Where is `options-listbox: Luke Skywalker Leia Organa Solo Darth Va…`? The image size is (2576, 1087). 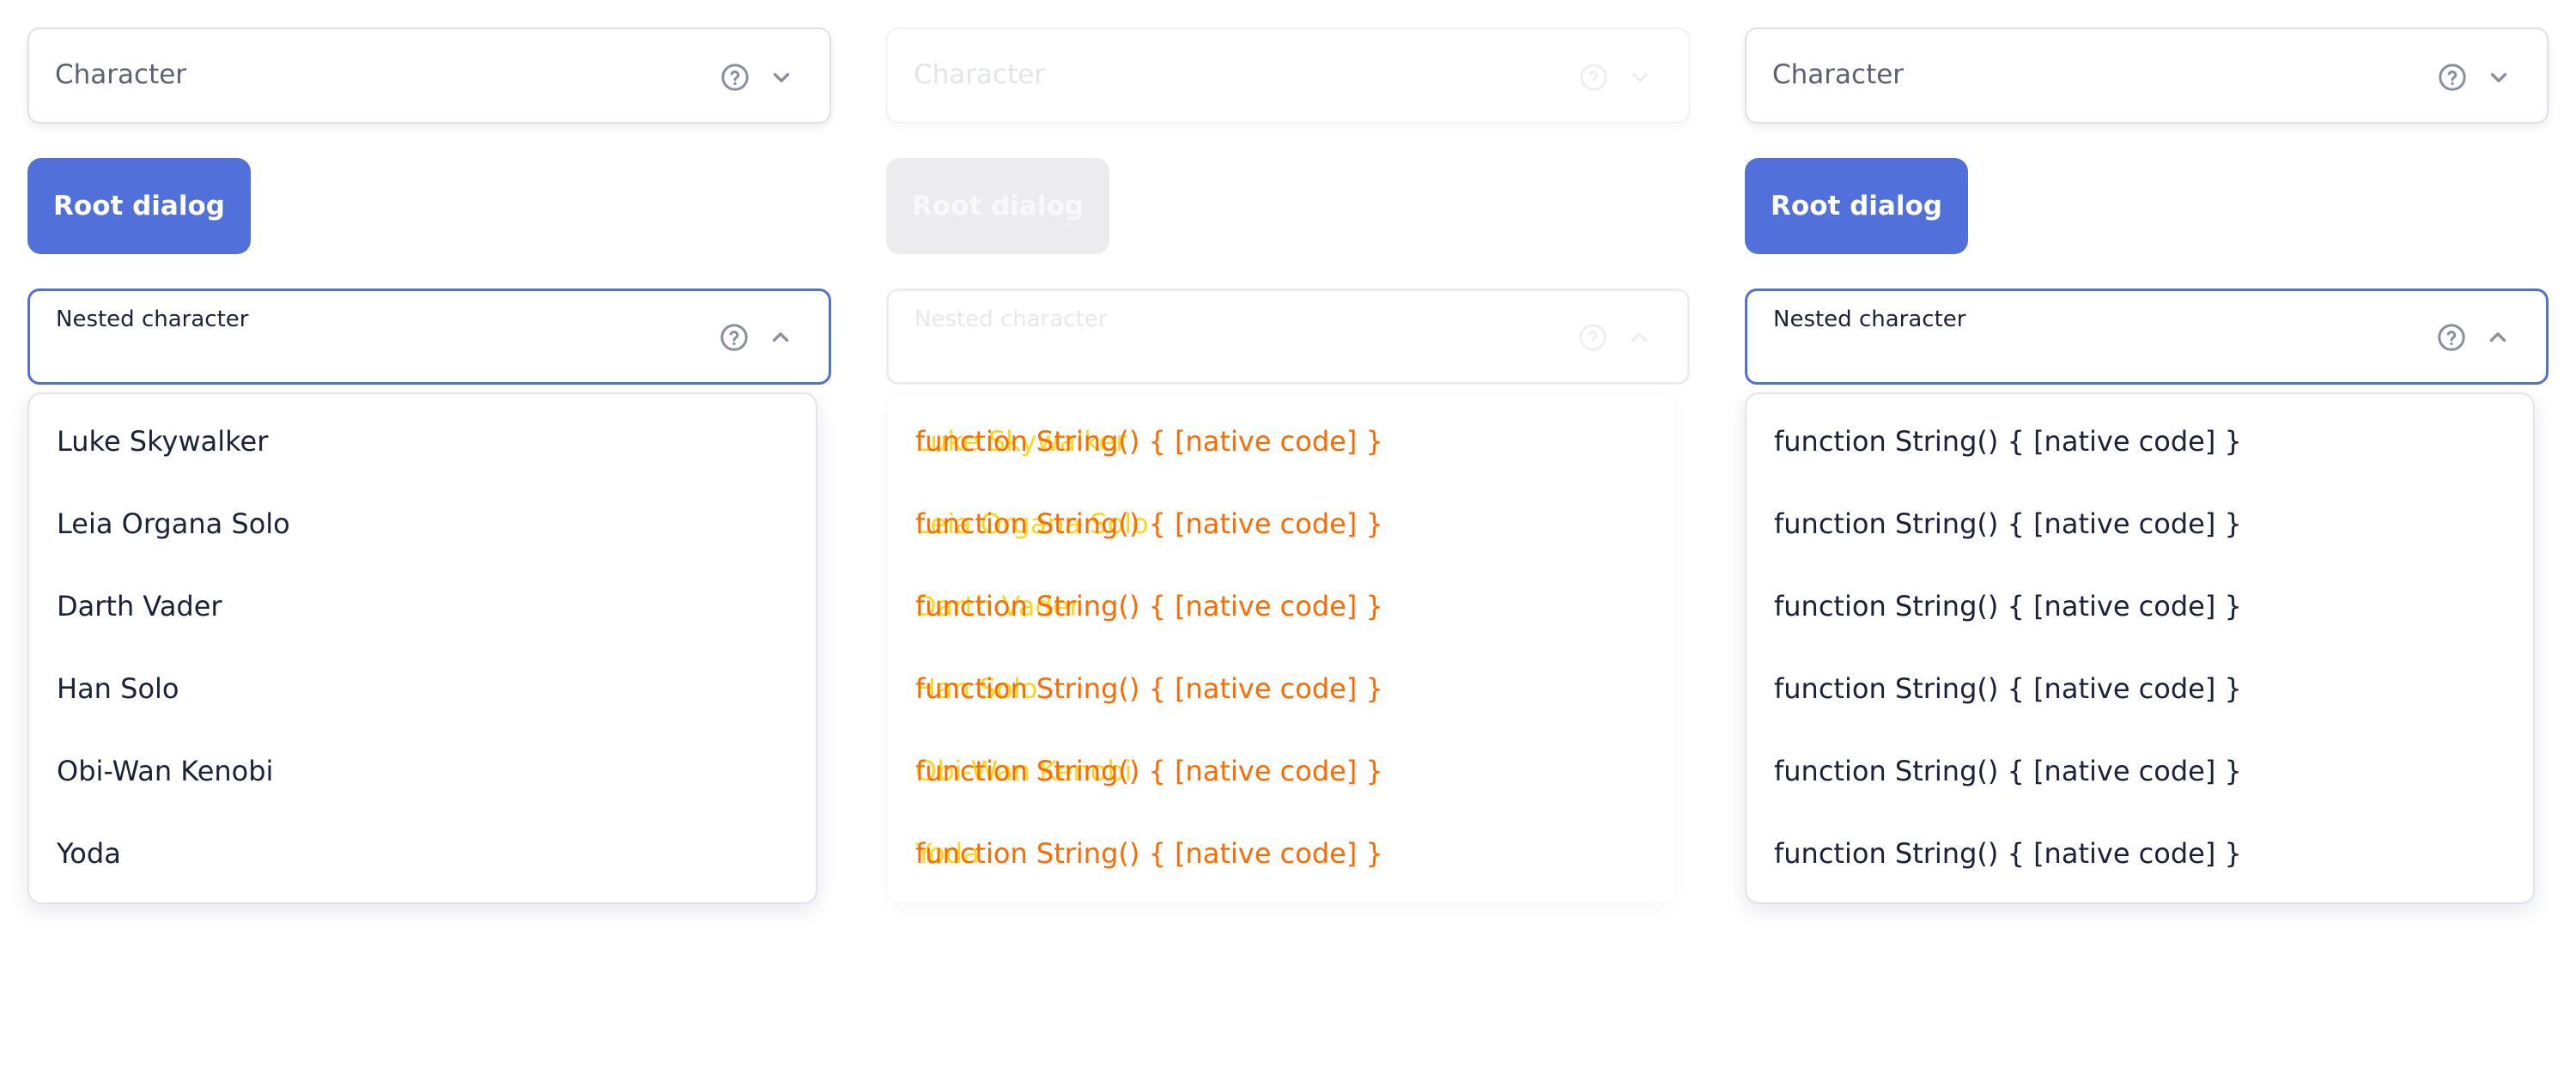 options-listbox: Luke Skywalker Leia Organa Solo Darth Va… is located at coordinates (422, 648).